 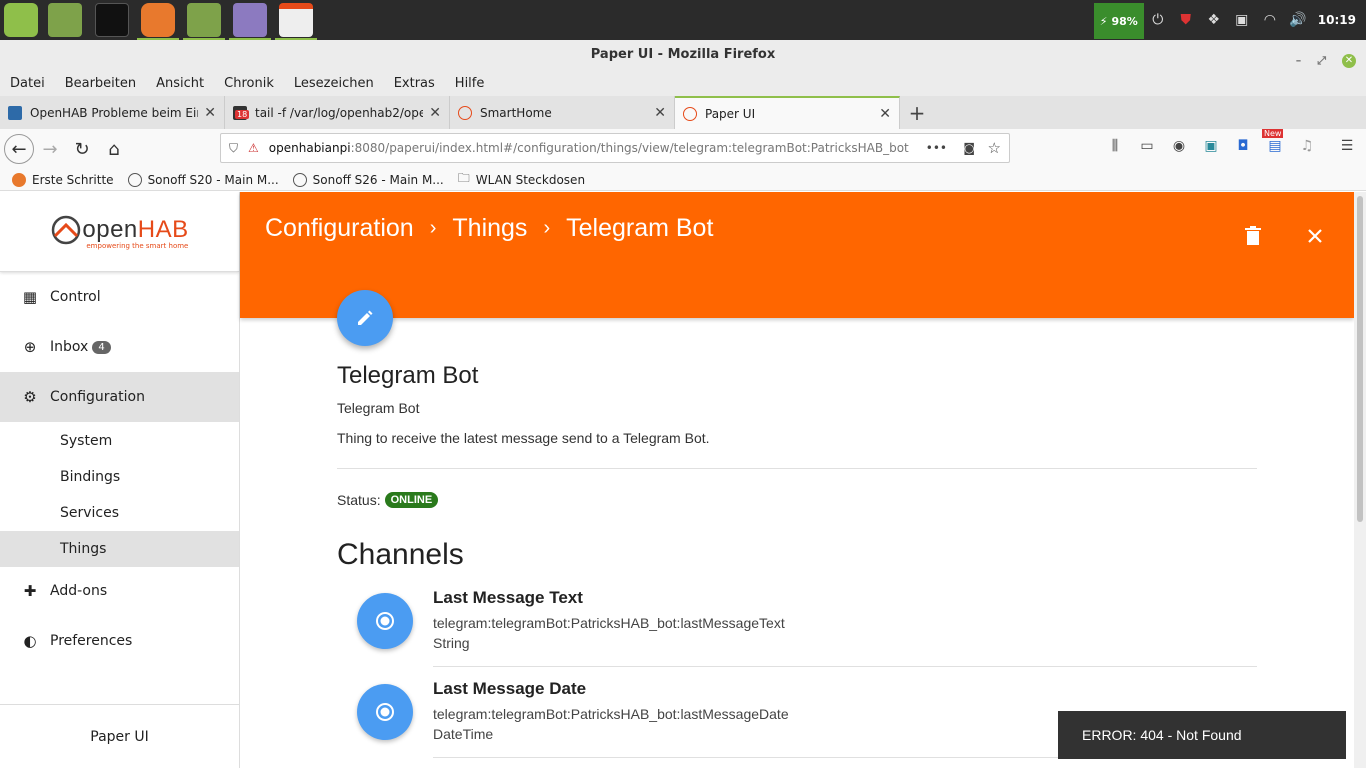 What do you see at coordinates (1179, 146) in the screenshot?
I see `account-icon: ◉` at bounding box center [1179, 146].